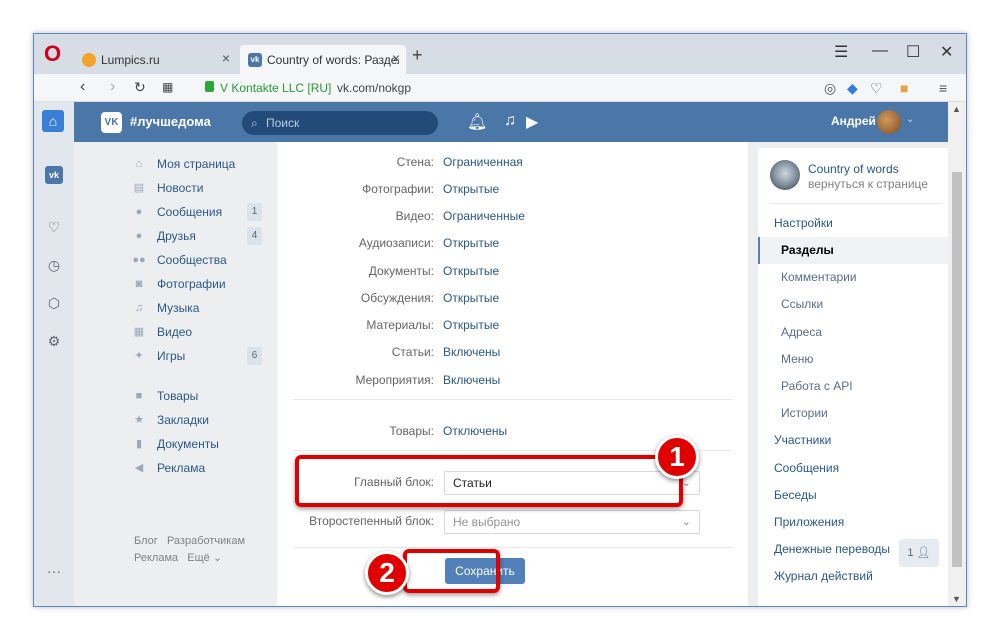 The width and height of the screenshot is (1000, 641). Describe the element at coordinates (204, 558) in the screenshot. I see `footer-more-link: Ещё ⌄` at that location.